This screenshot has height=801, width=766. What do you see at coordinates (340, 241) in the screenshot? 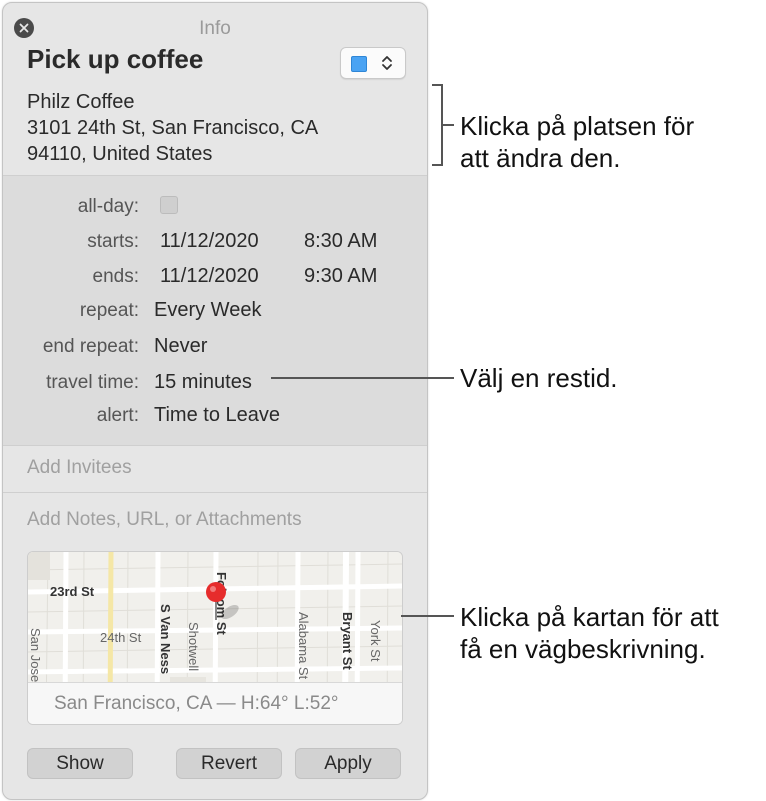
I see `starts-time: 8:30 AM` at bounding box center [340, 241].